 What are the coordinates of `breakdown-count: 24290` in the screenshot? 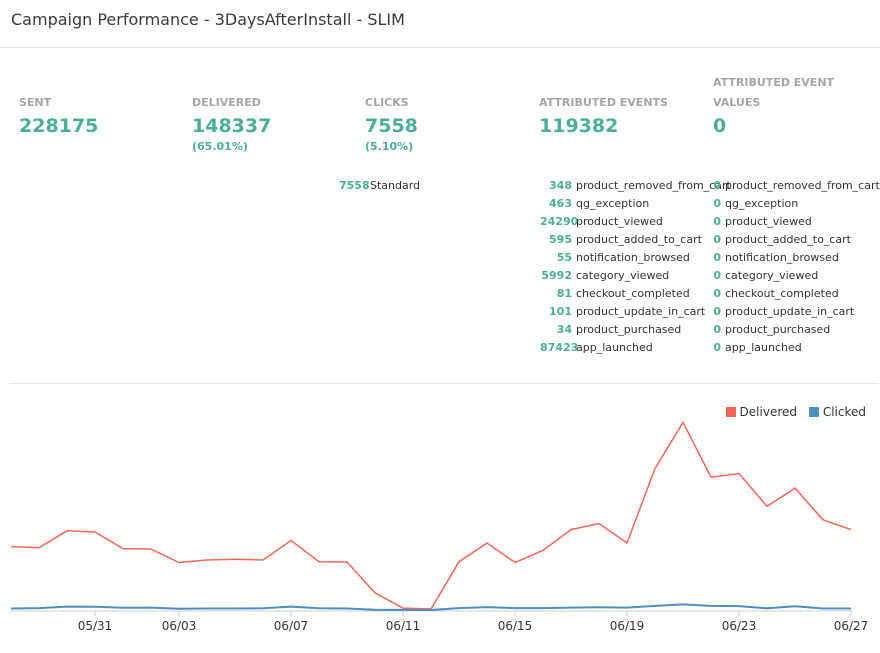 It's located at (559, 221).